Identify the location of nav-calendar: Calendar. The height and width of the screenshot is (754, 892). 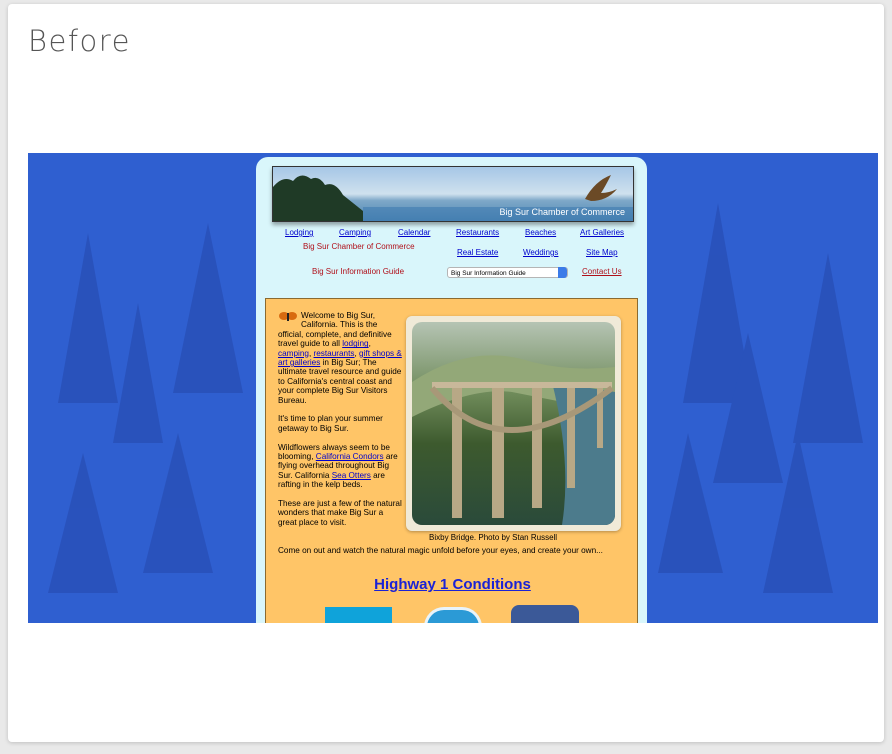
(414, 232).